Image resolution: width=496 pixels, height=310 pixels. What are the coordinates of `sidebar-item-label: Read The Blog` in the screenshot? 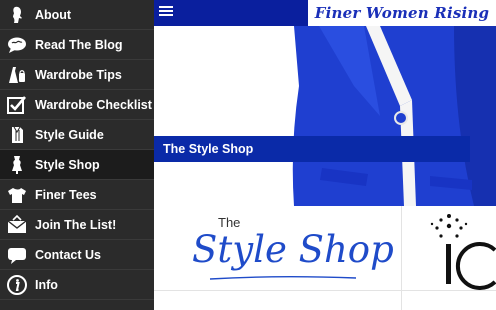 It's located at (79, 44).